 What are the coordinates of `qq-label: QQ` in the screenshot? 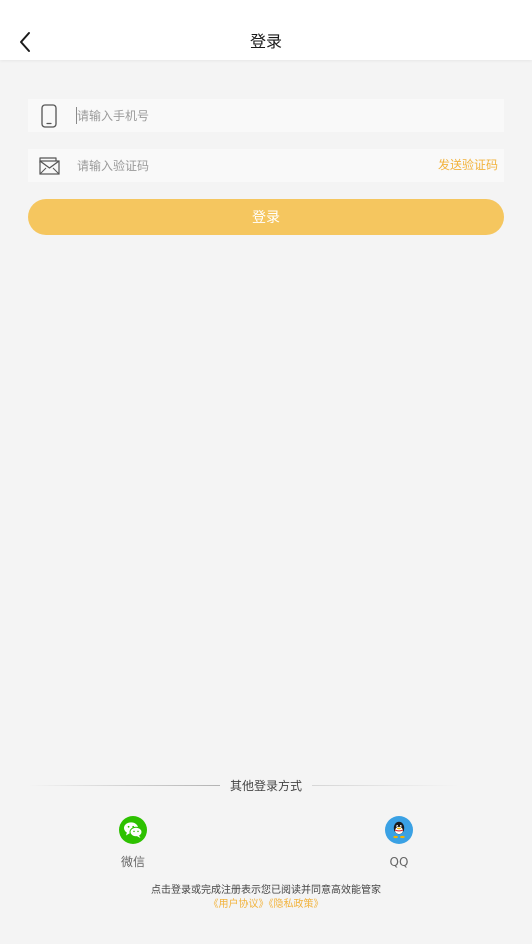 It's located at (399, 862).